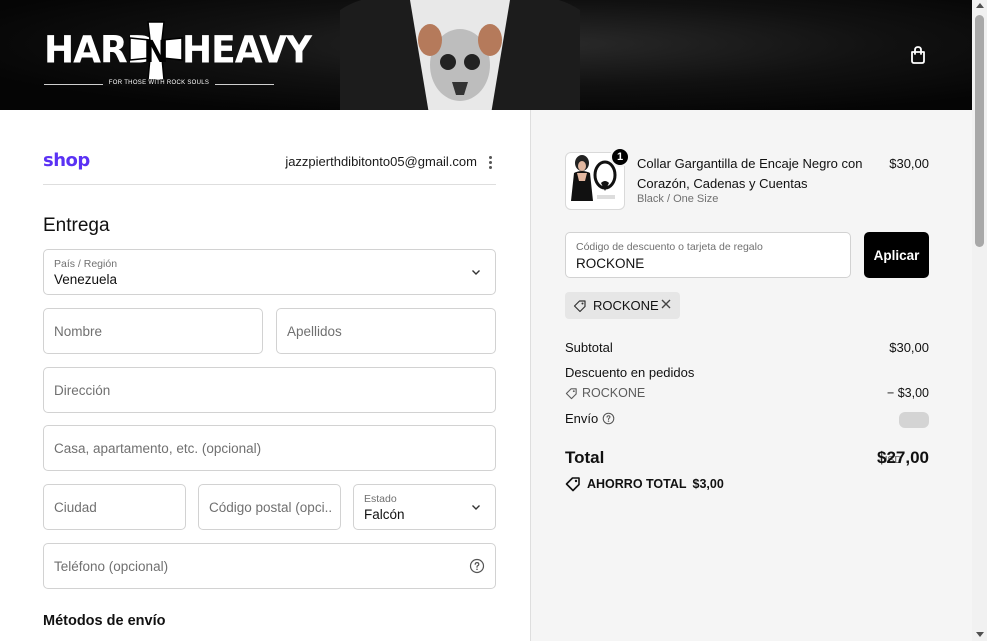 The width and height of the screenshot is (987, 641). I want to click on applied-discount-code: ROCKONE, so click(626, 305).